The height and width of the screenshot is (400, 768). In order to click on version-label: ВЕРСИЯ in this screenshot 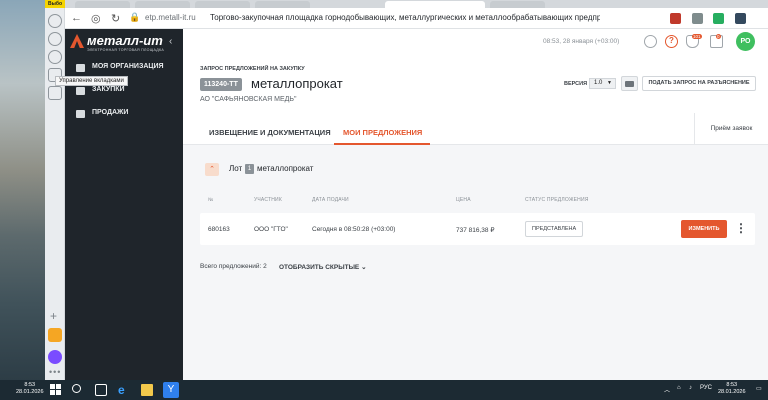, I will do `click(576, 84)`.